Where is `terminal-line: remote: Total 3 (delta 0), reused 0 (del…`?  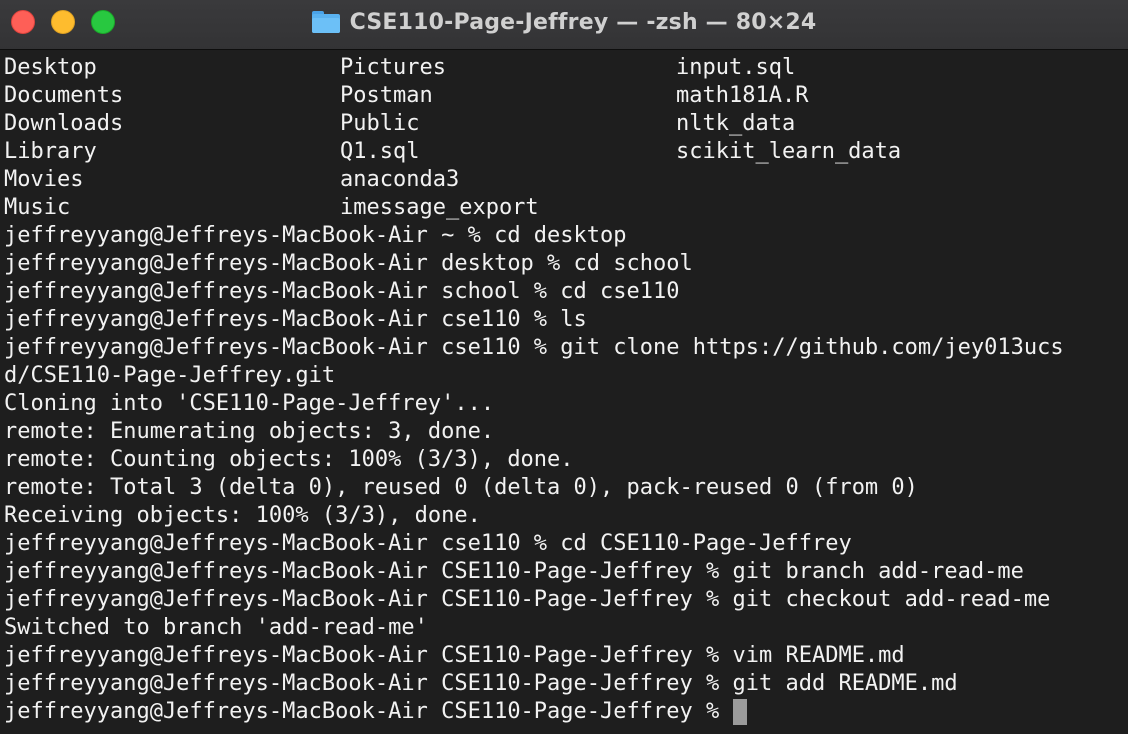 terminal-line: remote: Total 3 (delta 0), reused 0 (del… is located at coordinates (461, 487).